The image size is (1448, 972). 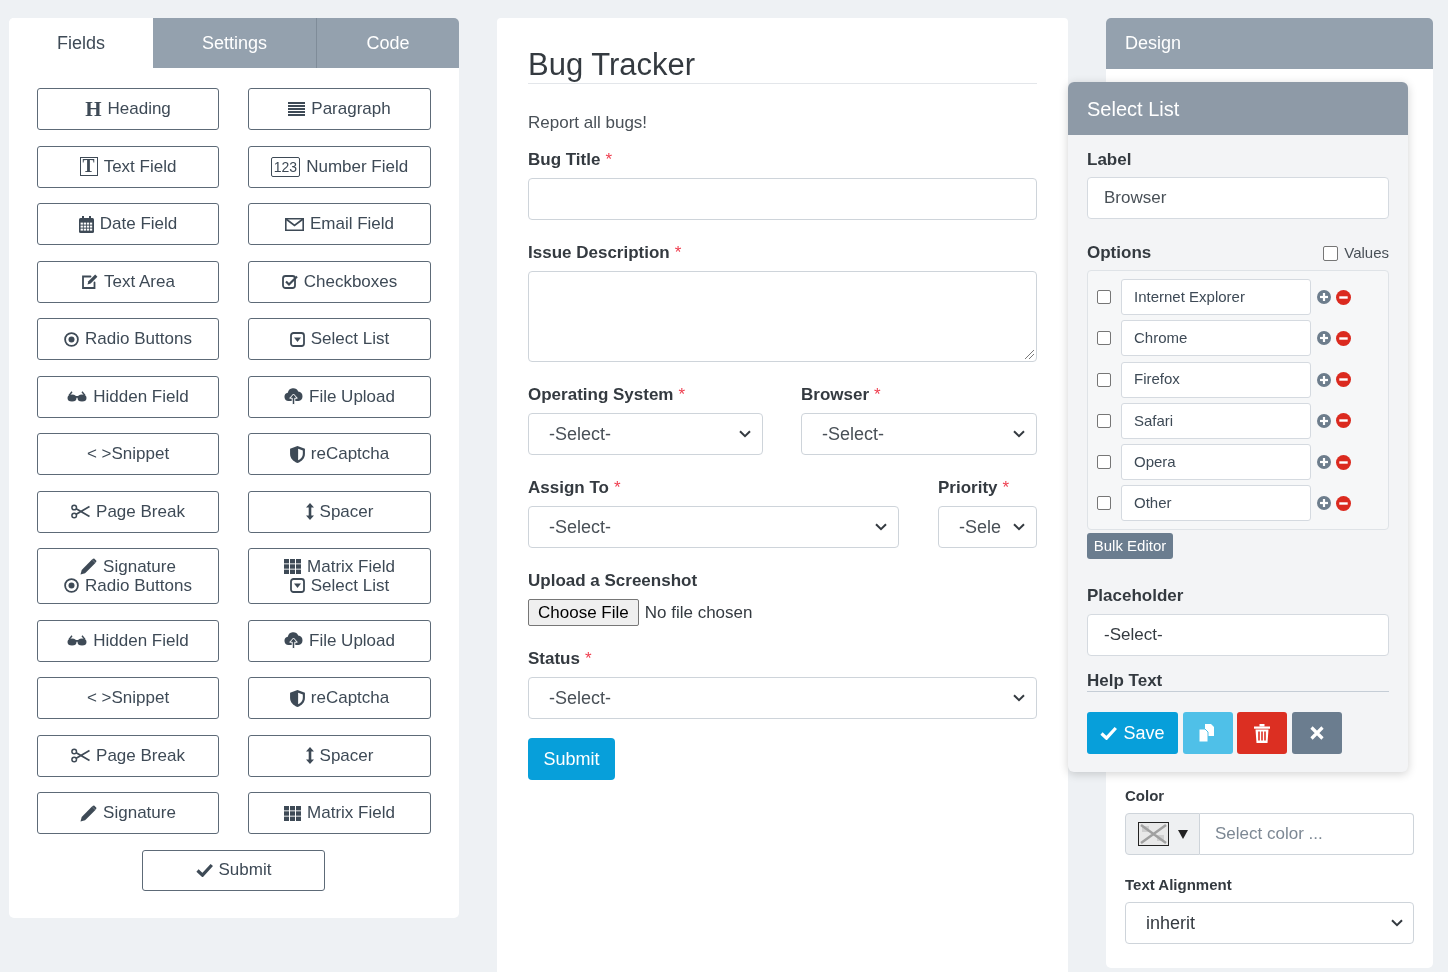 I want to click on select-field: inherit, so click(x=1269, y=923).